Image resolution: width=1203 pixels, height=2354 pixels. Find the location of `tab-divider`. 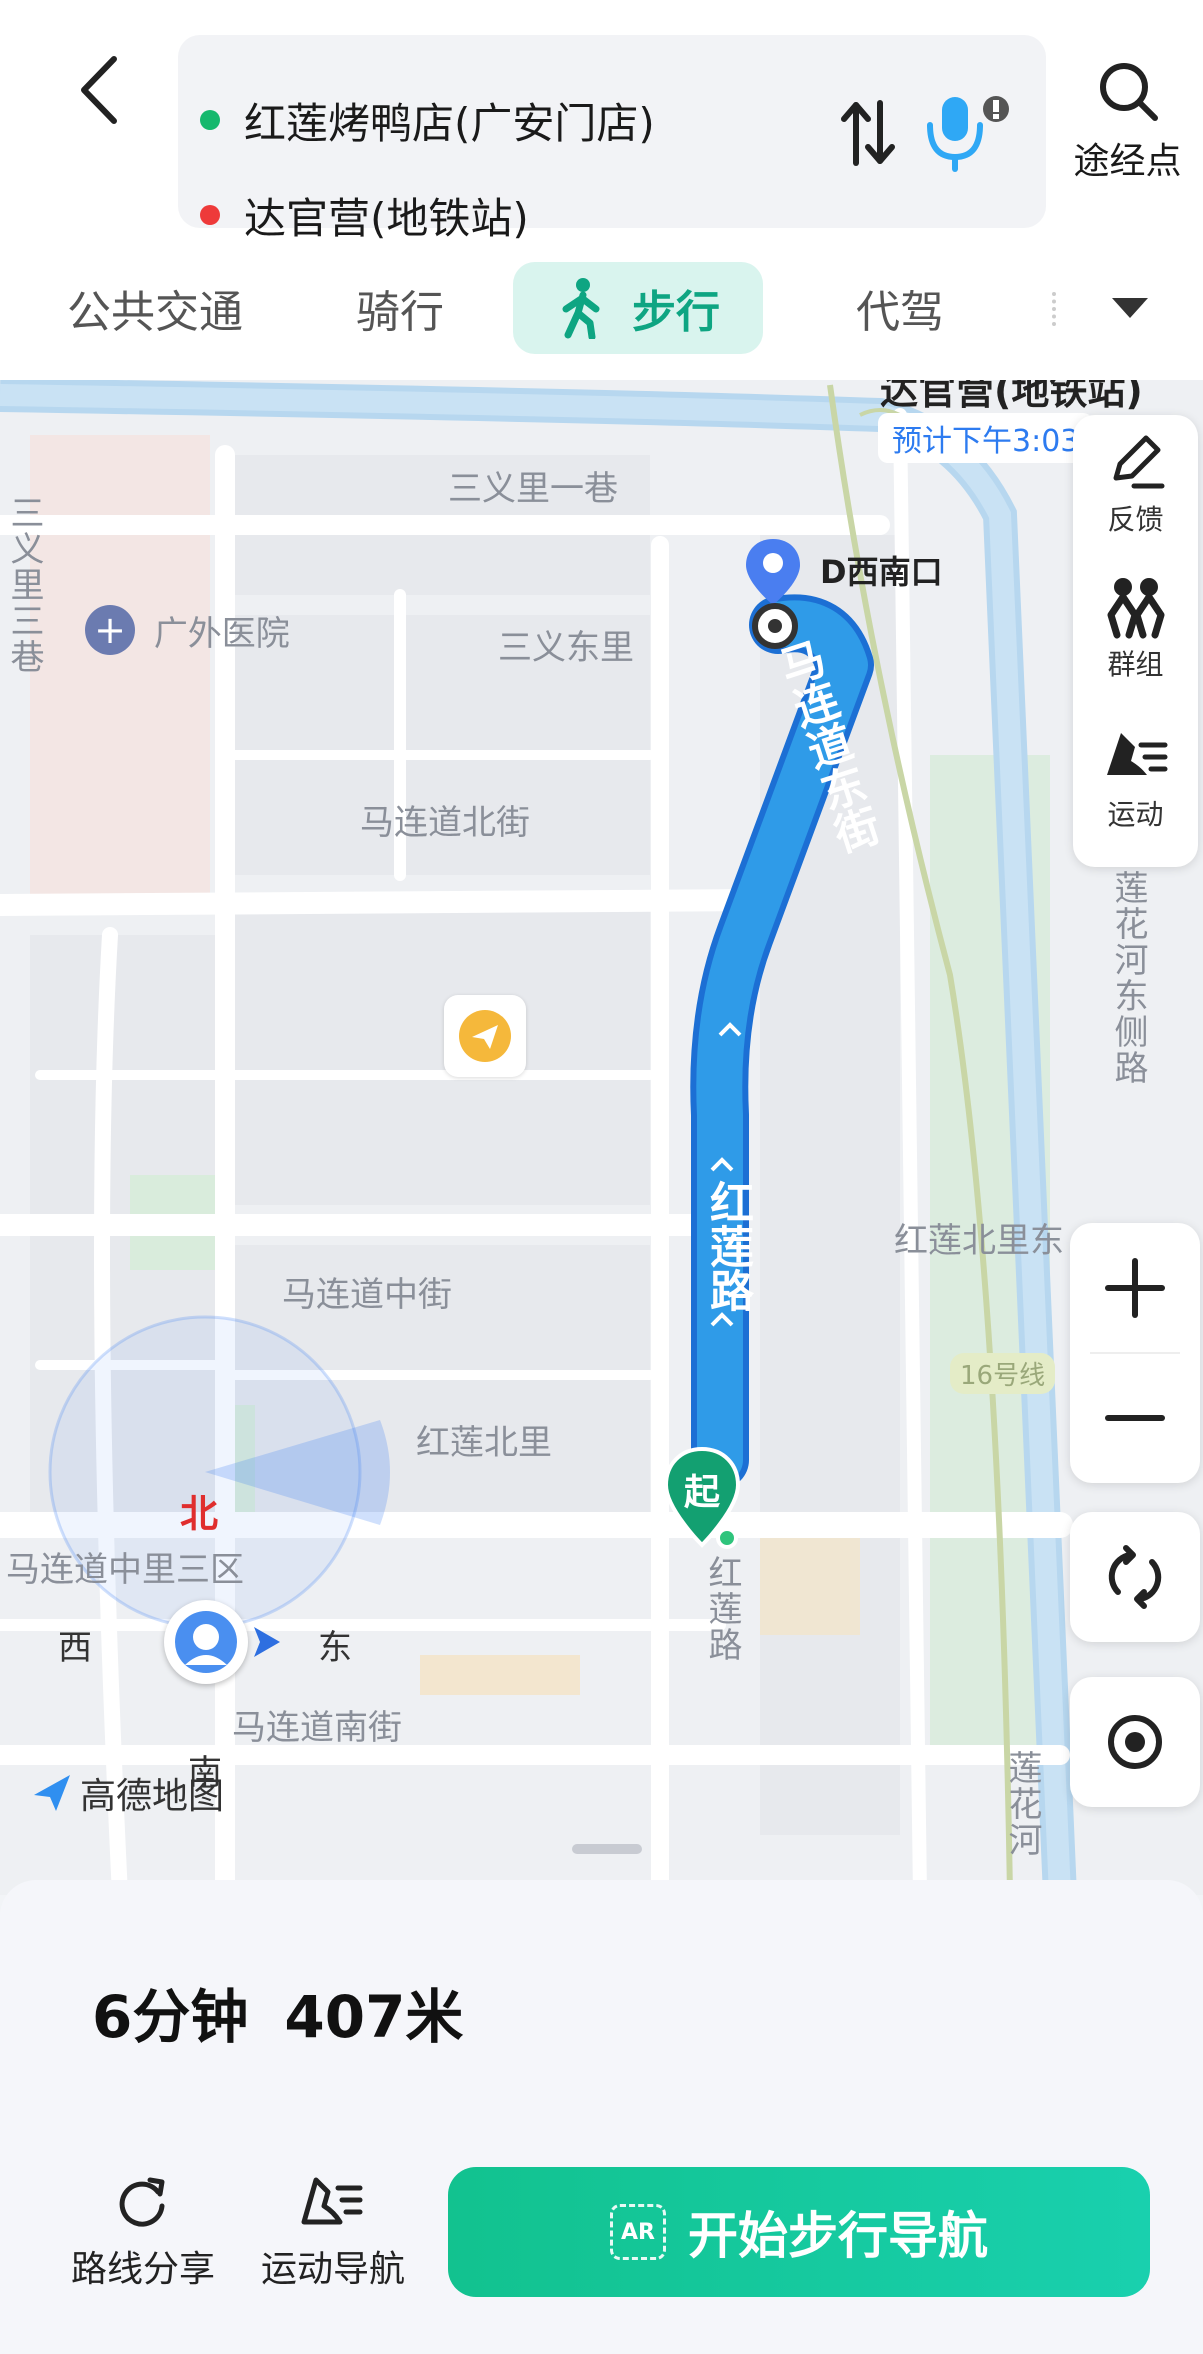

tab-divider is located at coordinates (1054, 309).